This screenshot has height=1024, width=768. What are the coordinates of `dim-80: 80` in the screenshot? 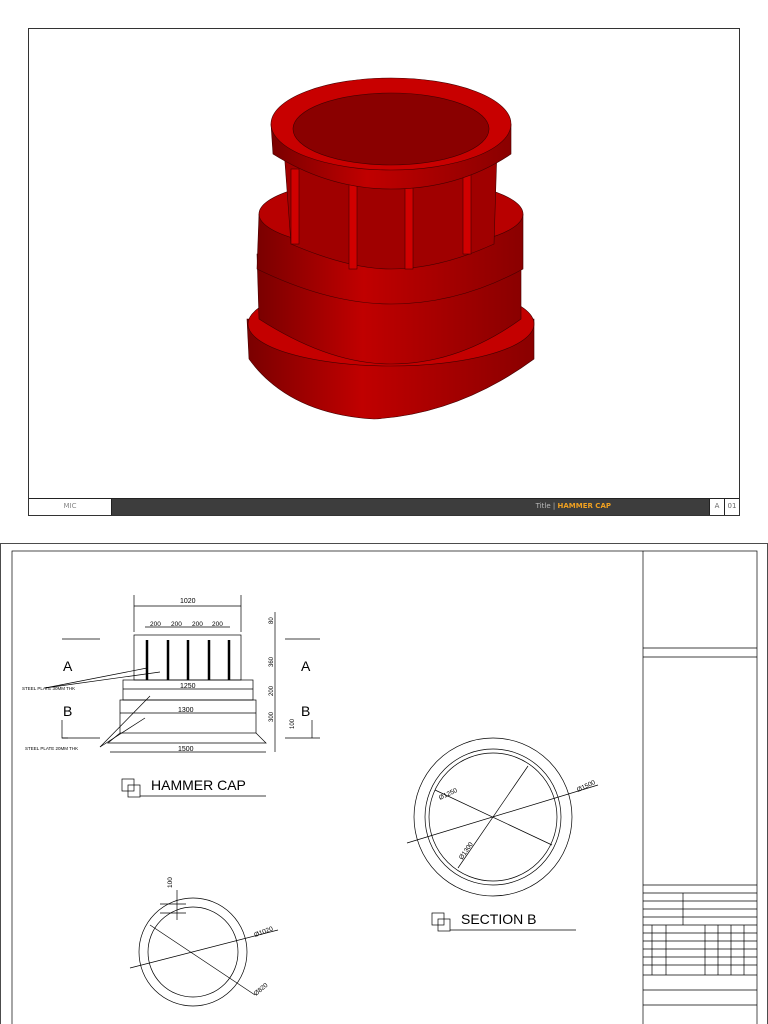 It's located at (272, 620).